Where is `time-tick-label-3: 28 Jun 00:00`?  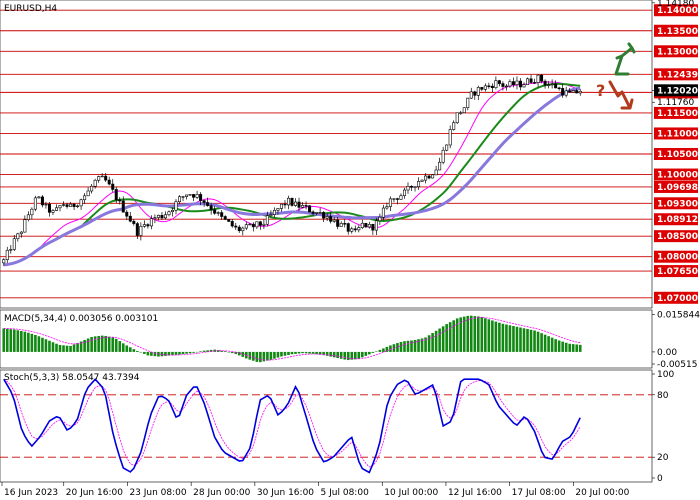
time-tick-label-3: 28 Jun 00:00 is located at coordinates (221, 493).